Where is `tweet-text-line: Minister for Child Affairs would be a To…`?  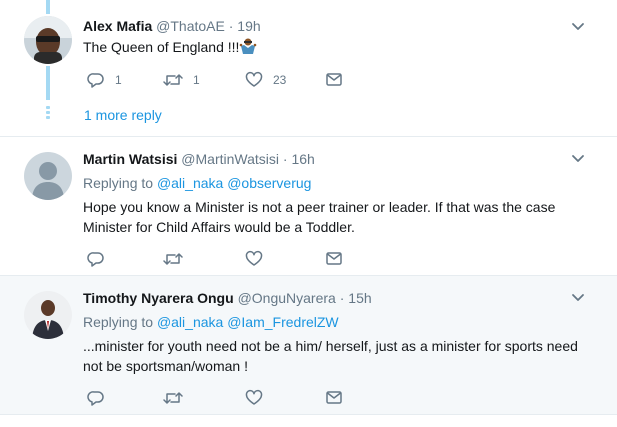
tweet-text-line: Minister for Child Affairs would be a To… is located at coordinates (219, 227).